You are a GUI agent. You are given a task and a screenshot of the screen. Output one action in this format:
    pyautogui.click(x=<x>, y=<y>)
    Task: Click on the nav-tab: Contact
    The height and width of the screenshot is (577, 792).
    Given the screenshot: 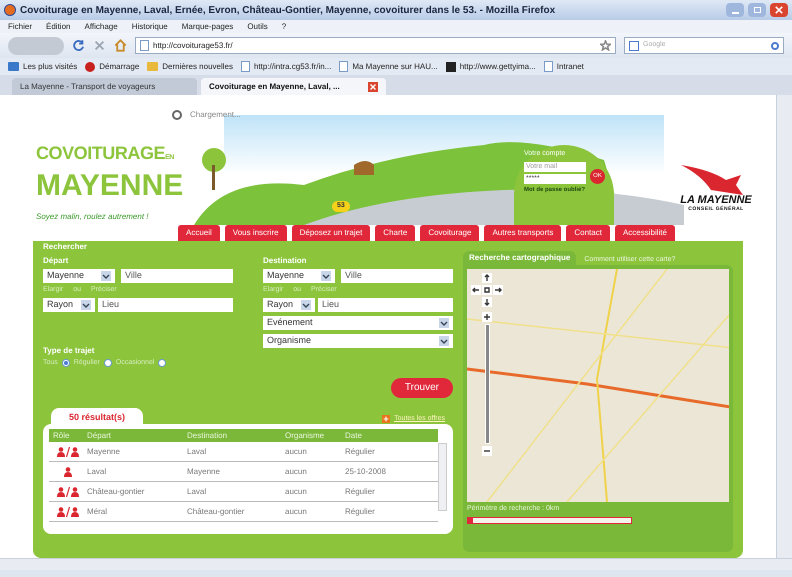 What is the action you would take?
    pyautogui.click(x=588, y=233)
    